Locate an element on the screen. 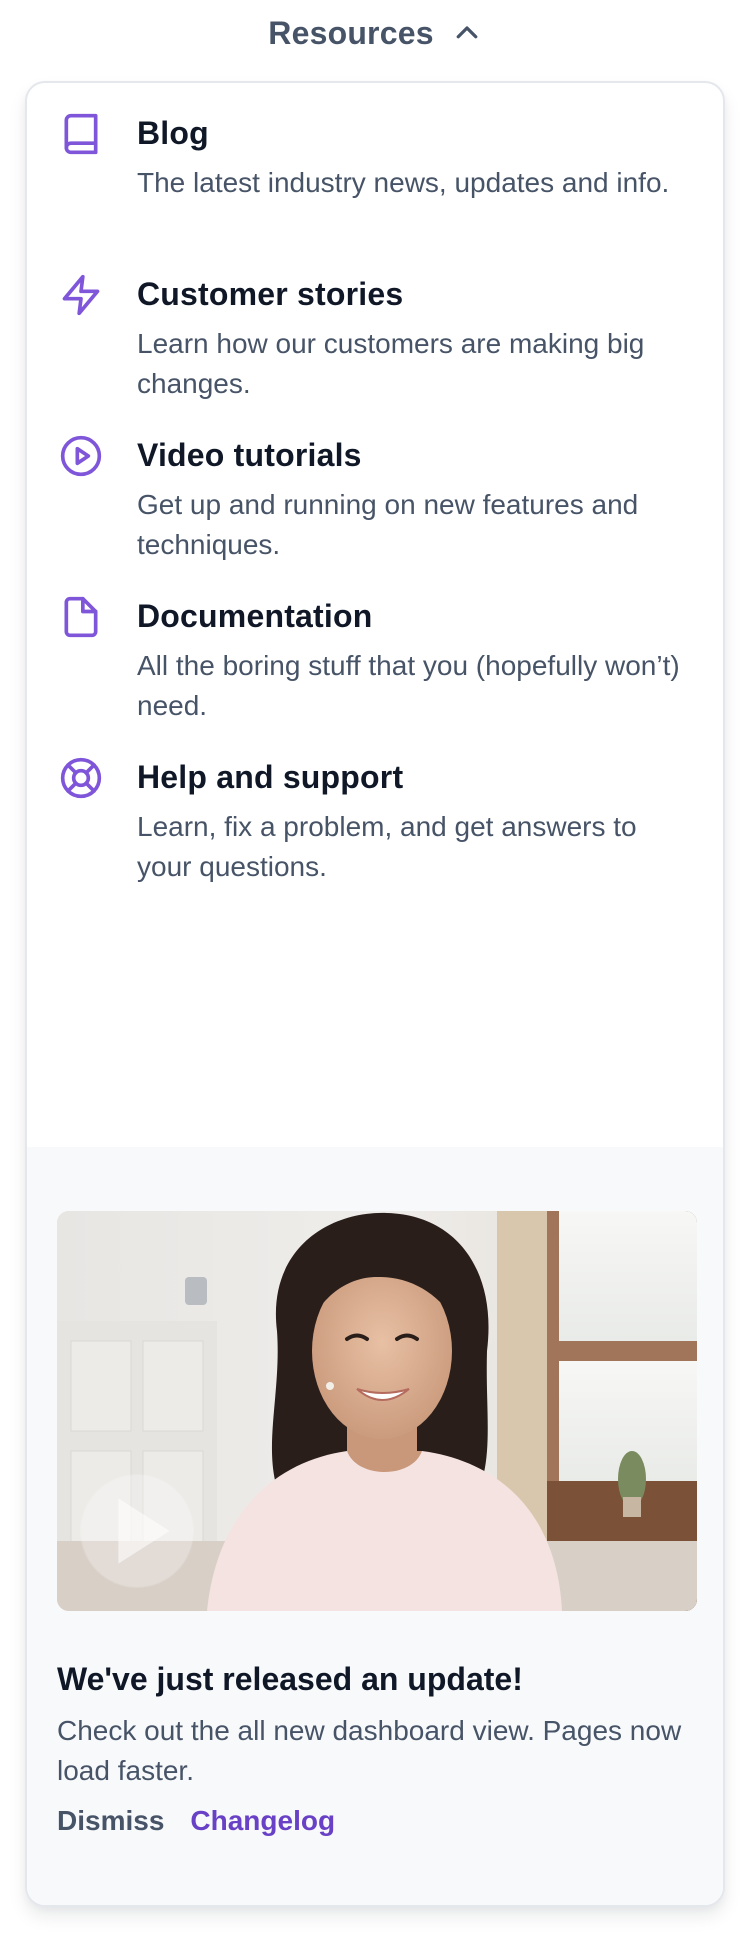  resources-menu-trigger: Resources is located at coordinates (375, 33).